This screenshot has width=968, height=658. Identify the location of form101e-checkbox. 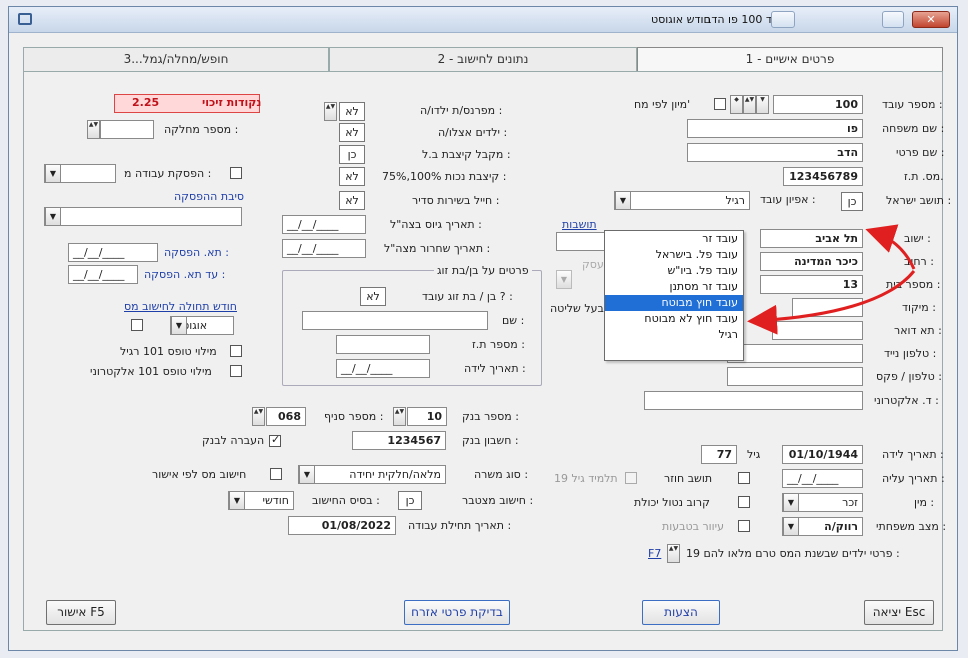
(236, 371).